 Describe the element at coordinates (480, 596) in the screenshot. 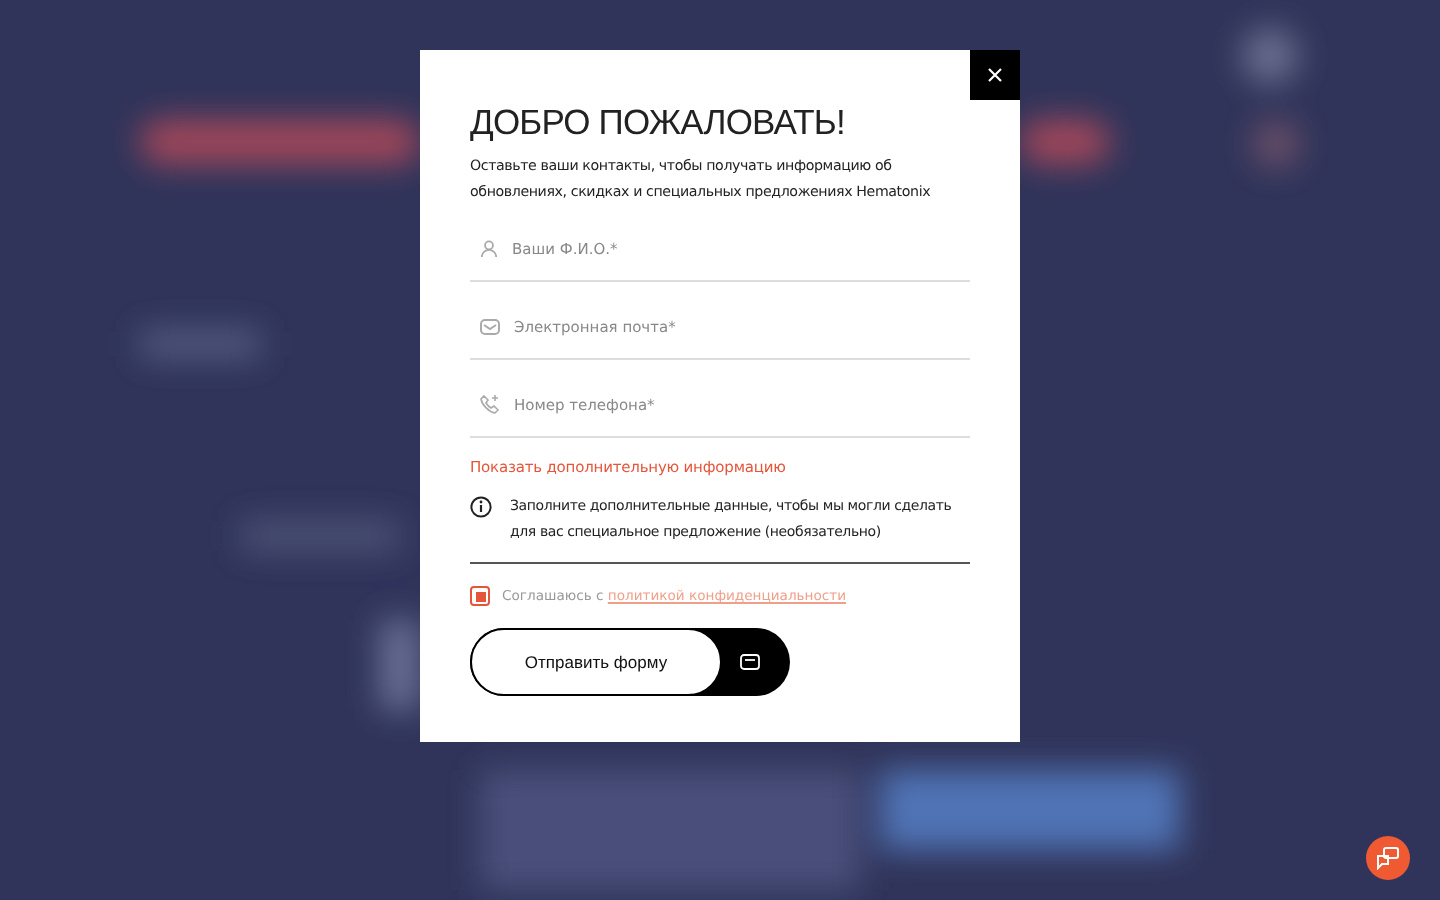

I see `consent-checkbox` at that location.